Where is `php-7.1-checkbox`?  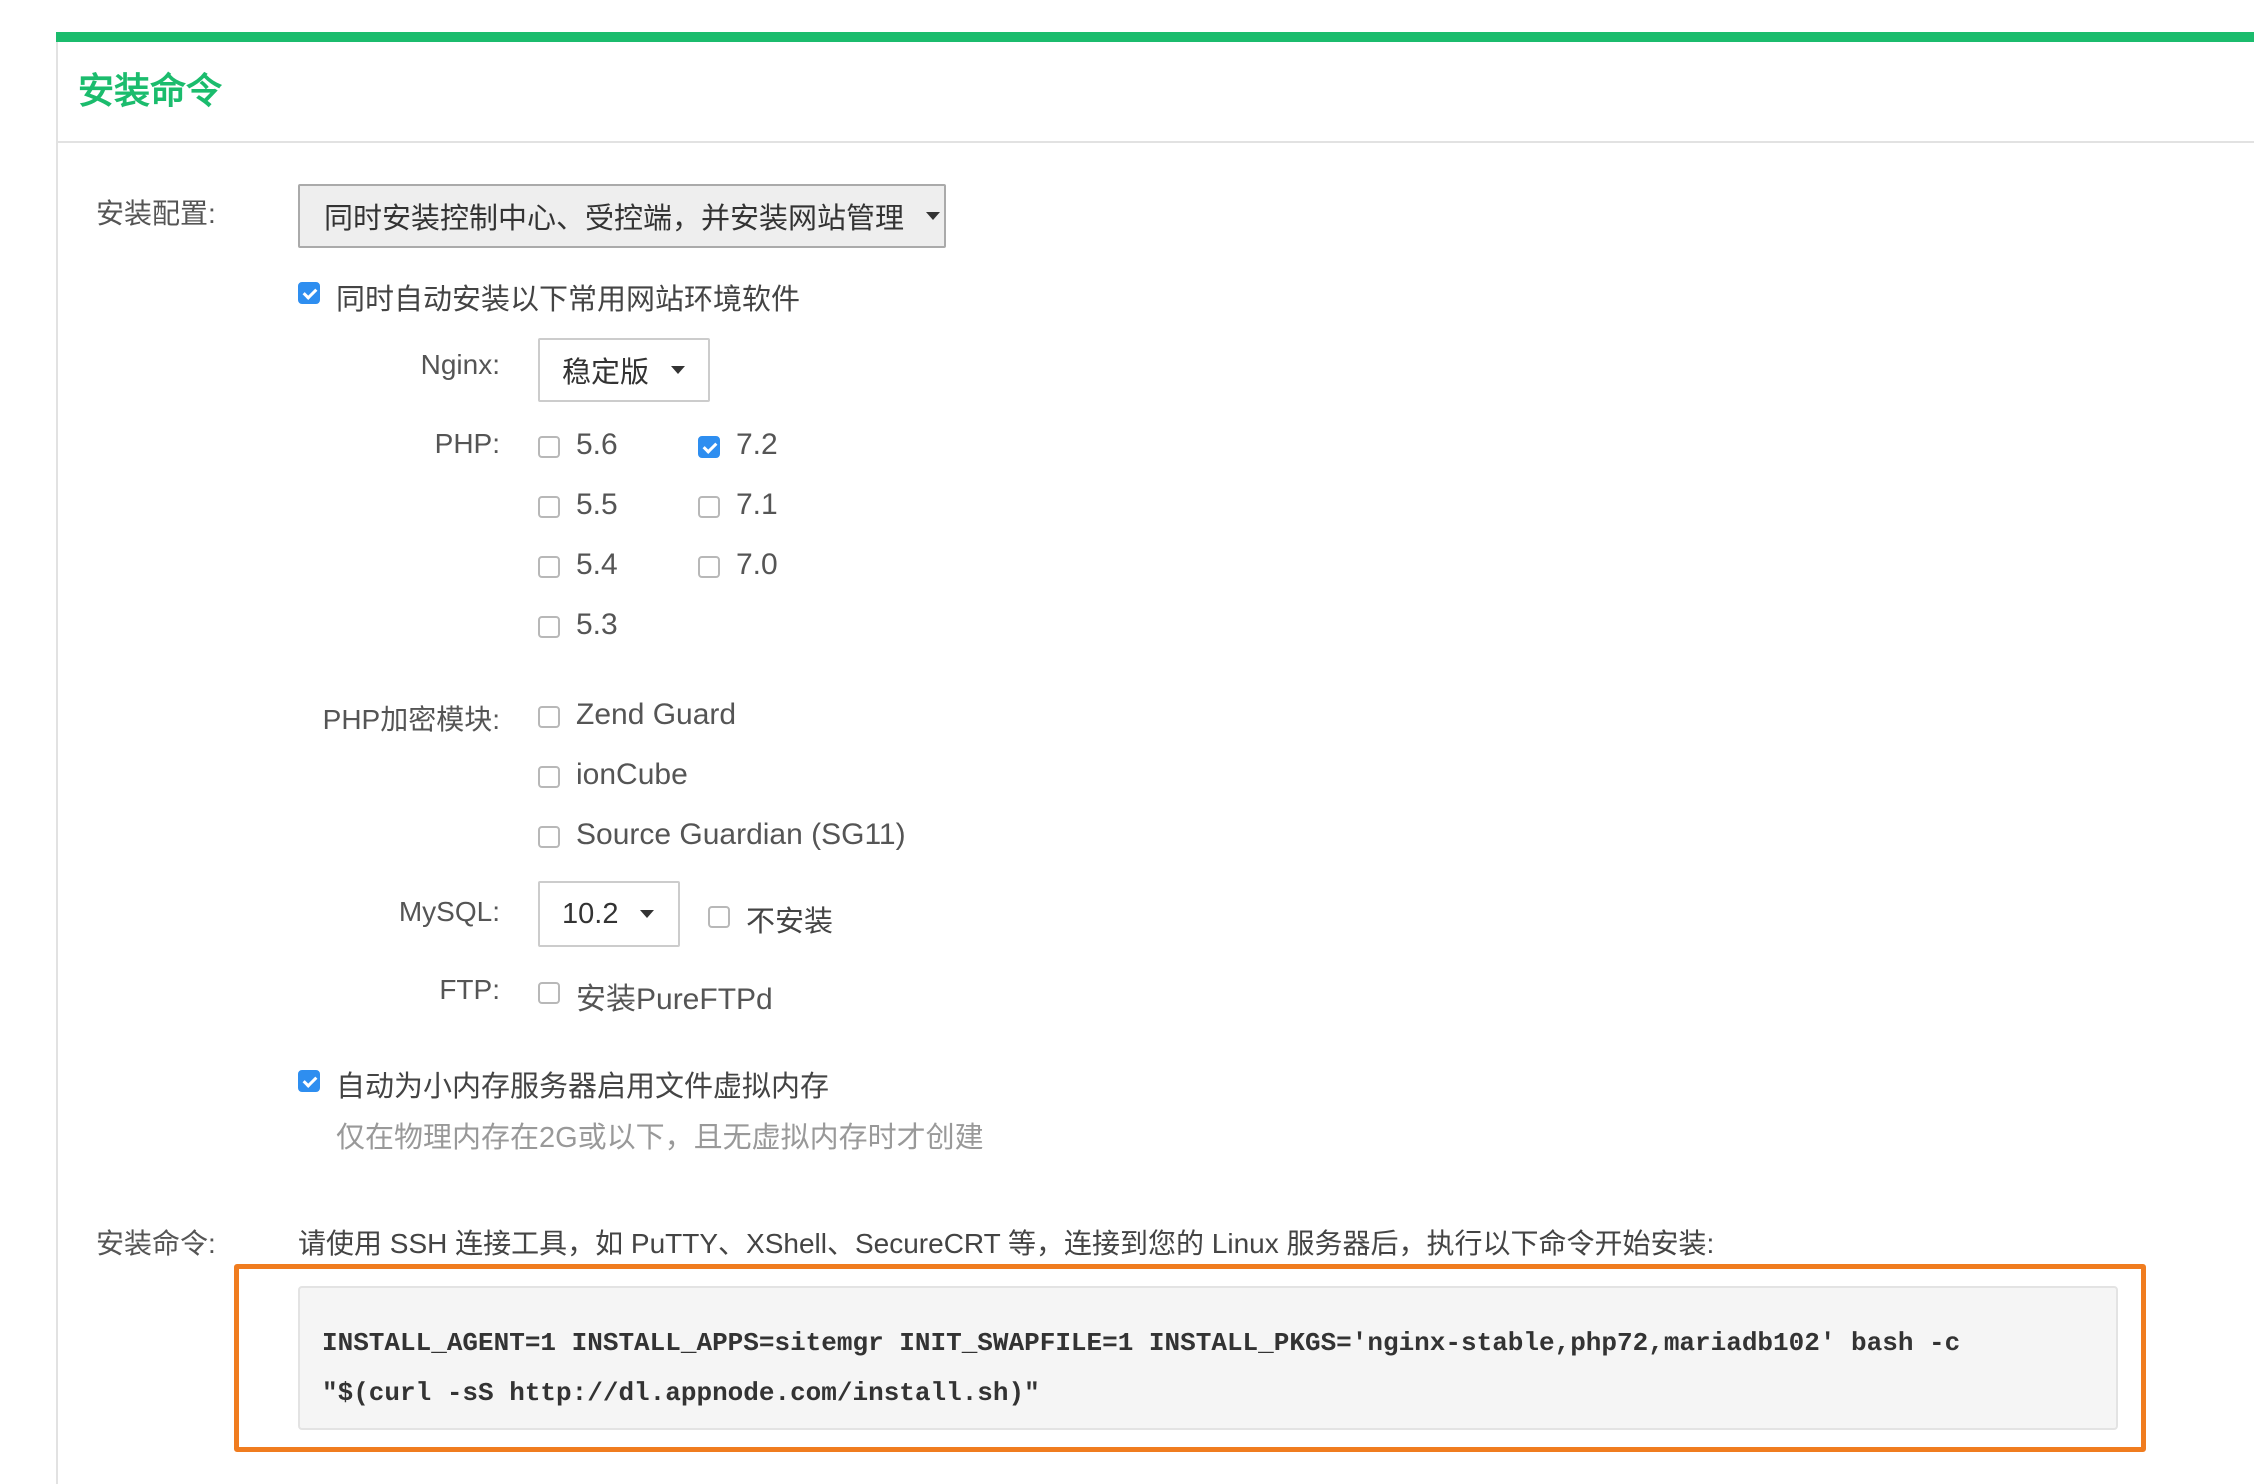
php-7.1-checkbox is located at coordinates (709, 507).